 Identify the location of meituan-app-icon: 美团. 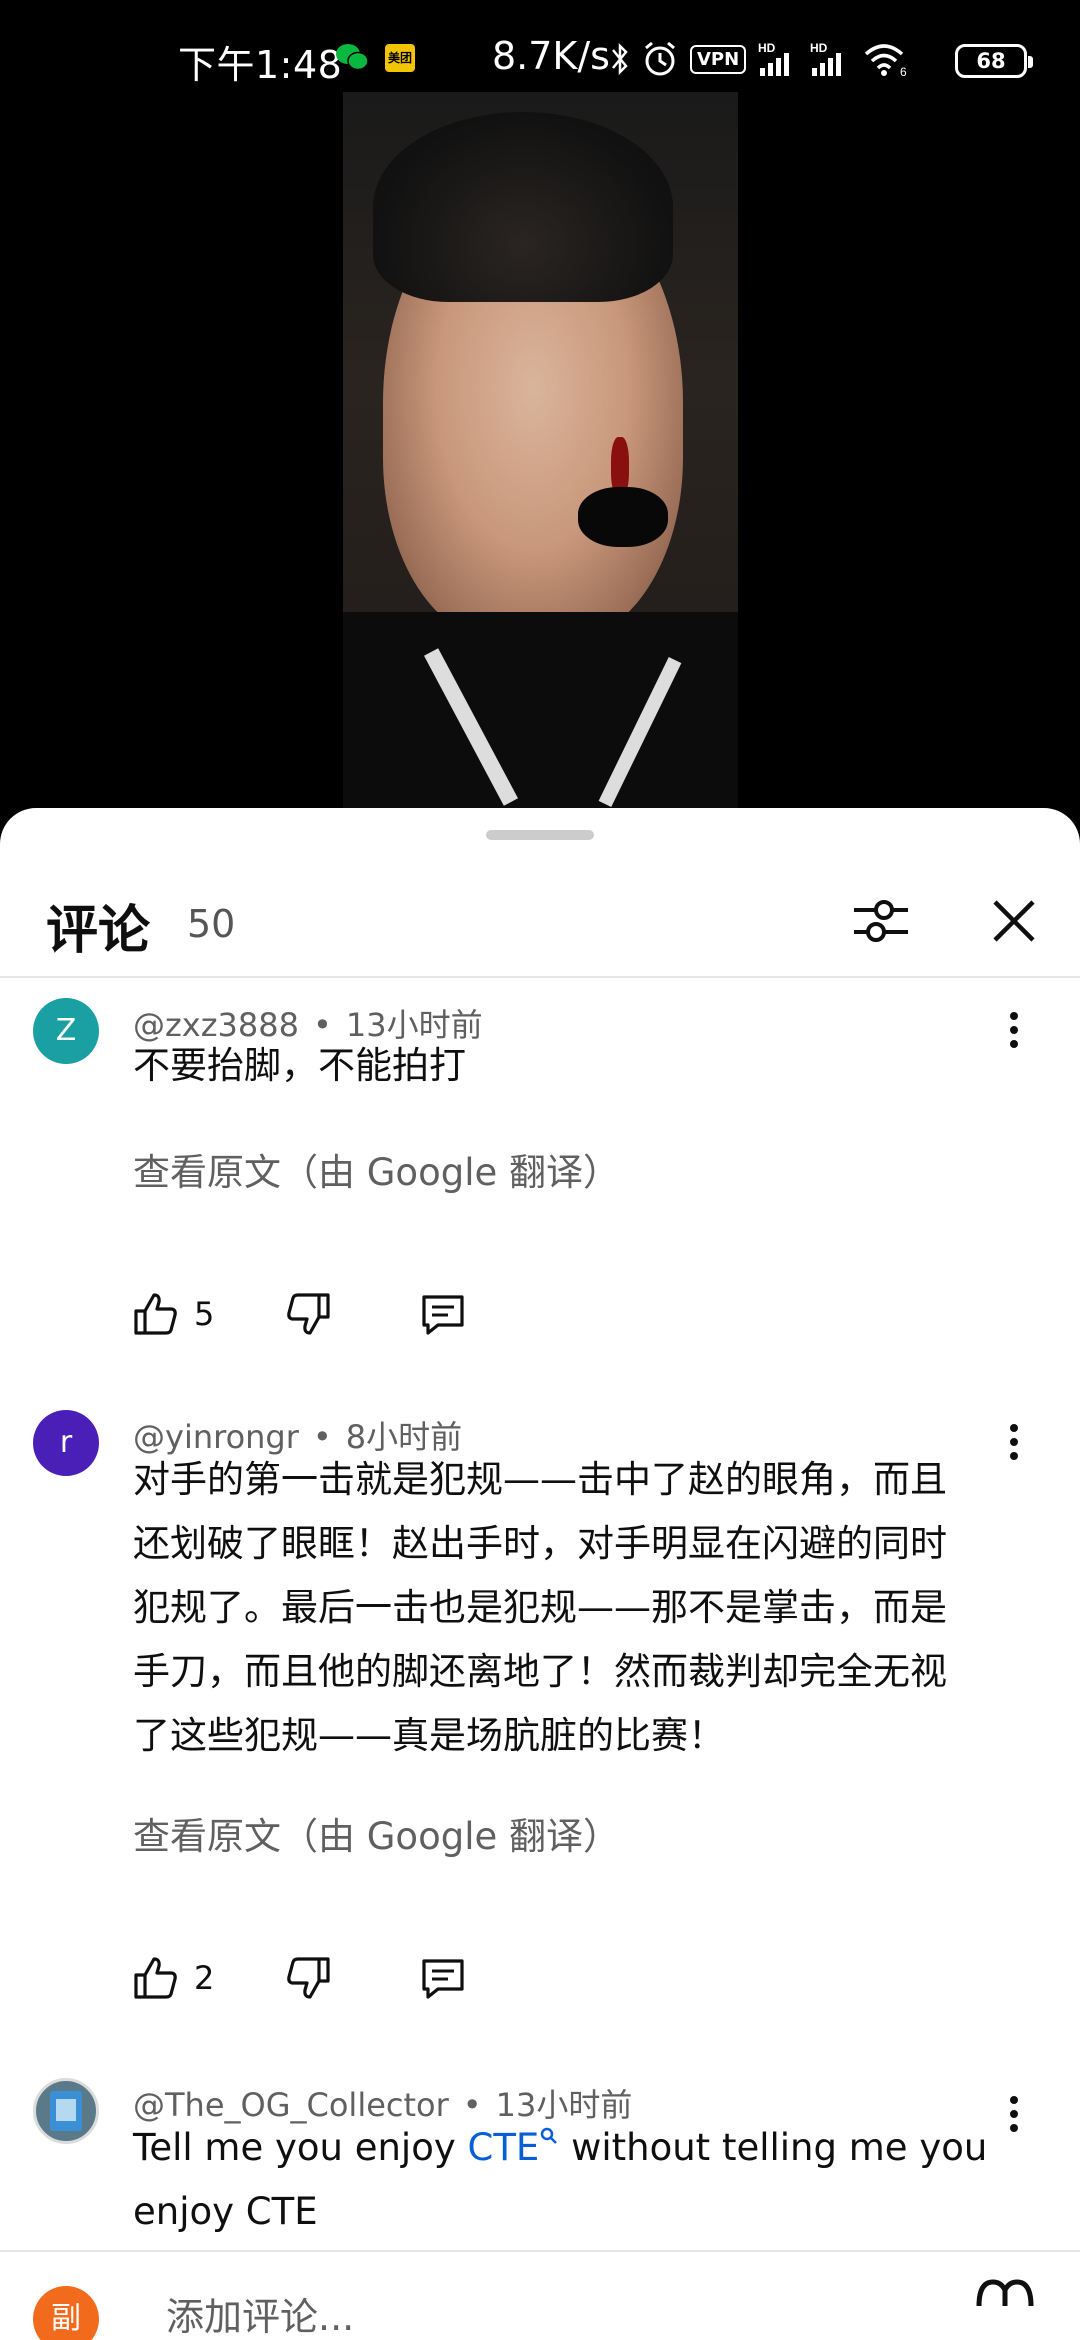
(400, 58).